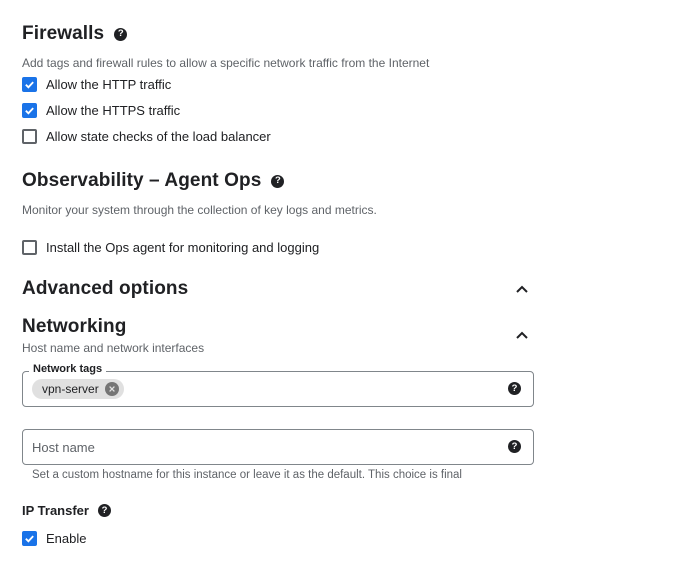 The image size is (688, 563). I want to click on ip-transfer-enable-label: Enable, so click(66, 538).